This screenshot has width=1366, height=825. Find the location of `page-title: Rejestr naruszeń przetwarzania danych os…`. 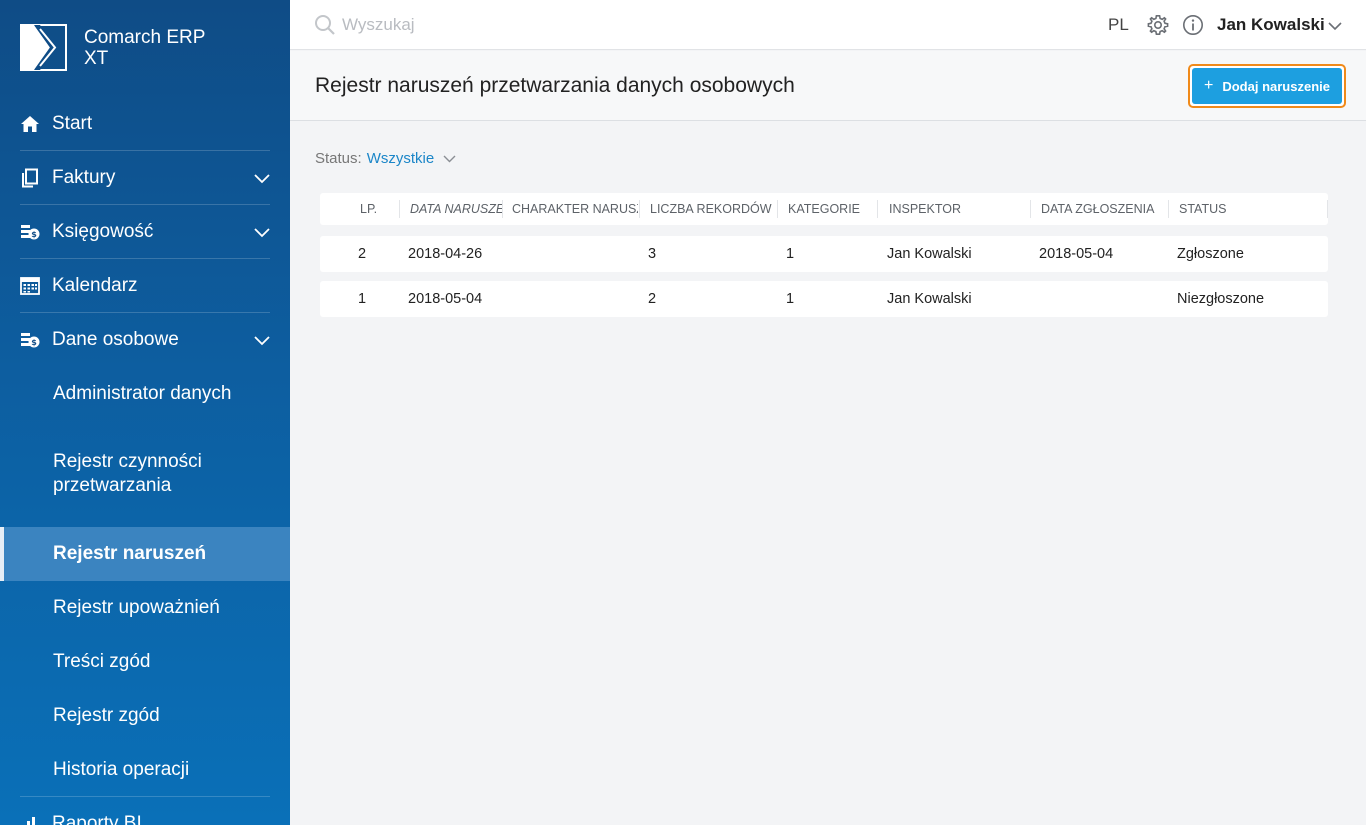

page-title: Rejestr naruszeń przetwarzania danych os… is located at coordinates (555, 85).